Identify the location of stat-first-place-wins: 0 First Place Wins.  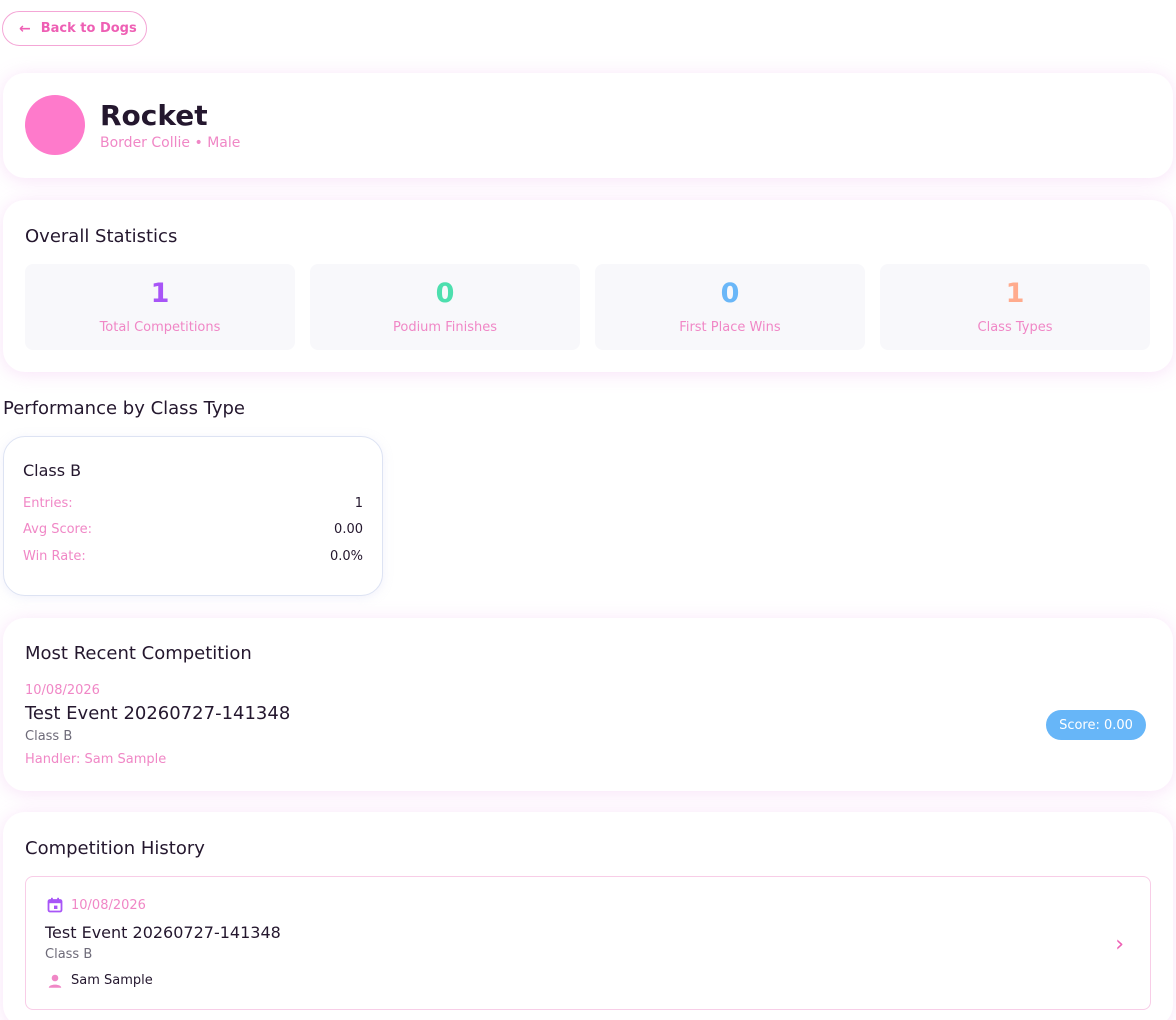
(730, 307).